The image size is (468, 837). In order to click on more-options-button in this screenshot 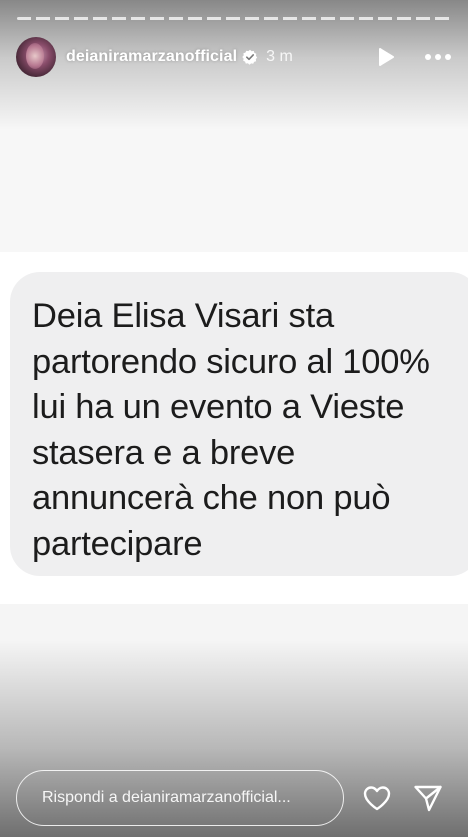, I will do `click(438, 57)`.